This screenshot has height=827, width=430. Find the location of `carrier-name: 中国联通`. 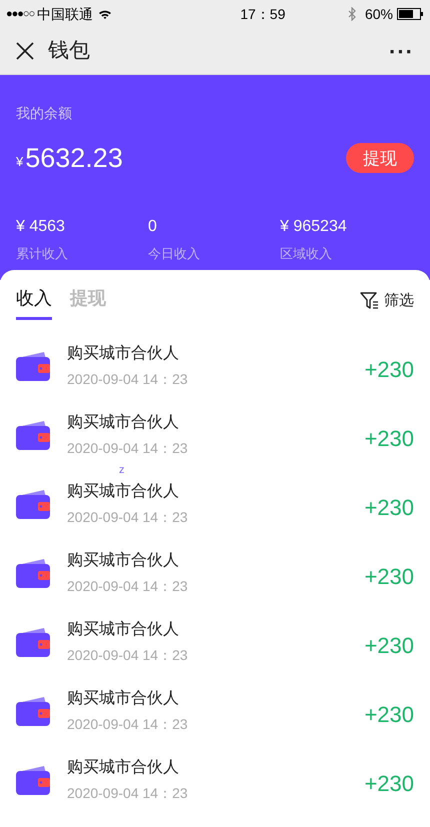

carrier-name: 中国联通 is located at coordinates (65, 14).